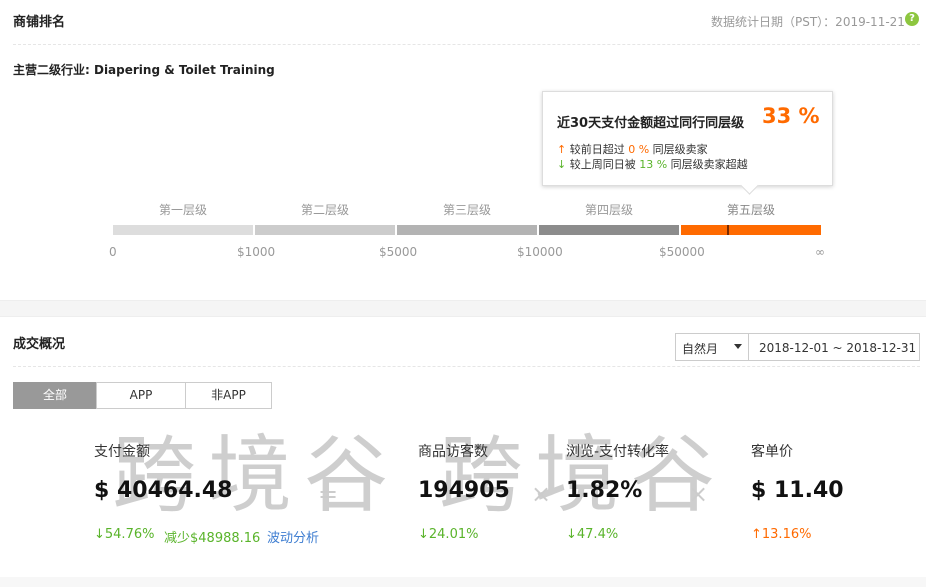 The image size is (926, 587). Describe the element at coordinates (398, 252) in the screenshot. I see `tier-tick-2: $5000` at that location.